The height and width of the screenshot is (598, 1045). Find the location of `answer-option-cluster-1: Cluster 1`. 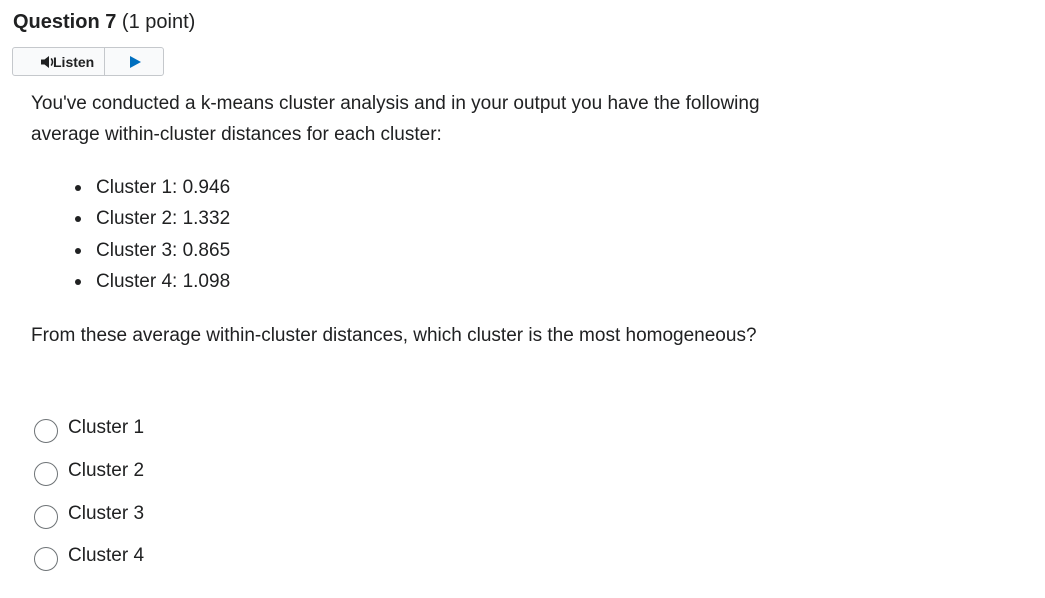

answer-option-cluster-1: Cluster 1 is located at coordinates (89, 428).